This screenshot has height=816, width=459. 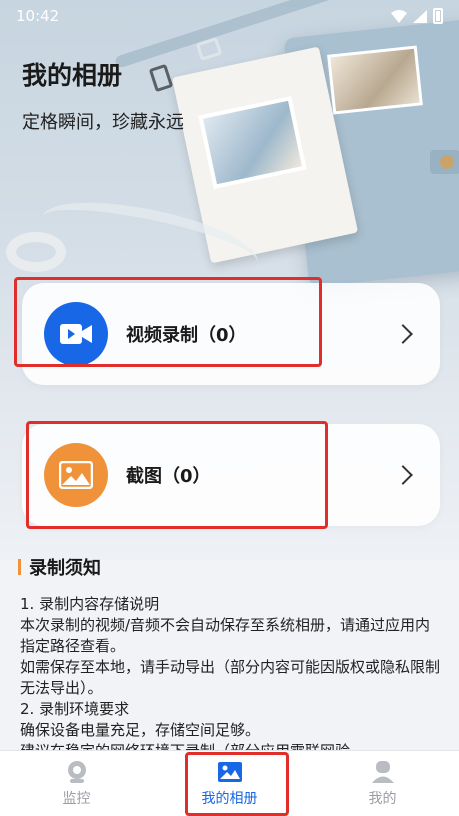 I want to click on heading-accent-bar, so click(x=19, y=567).